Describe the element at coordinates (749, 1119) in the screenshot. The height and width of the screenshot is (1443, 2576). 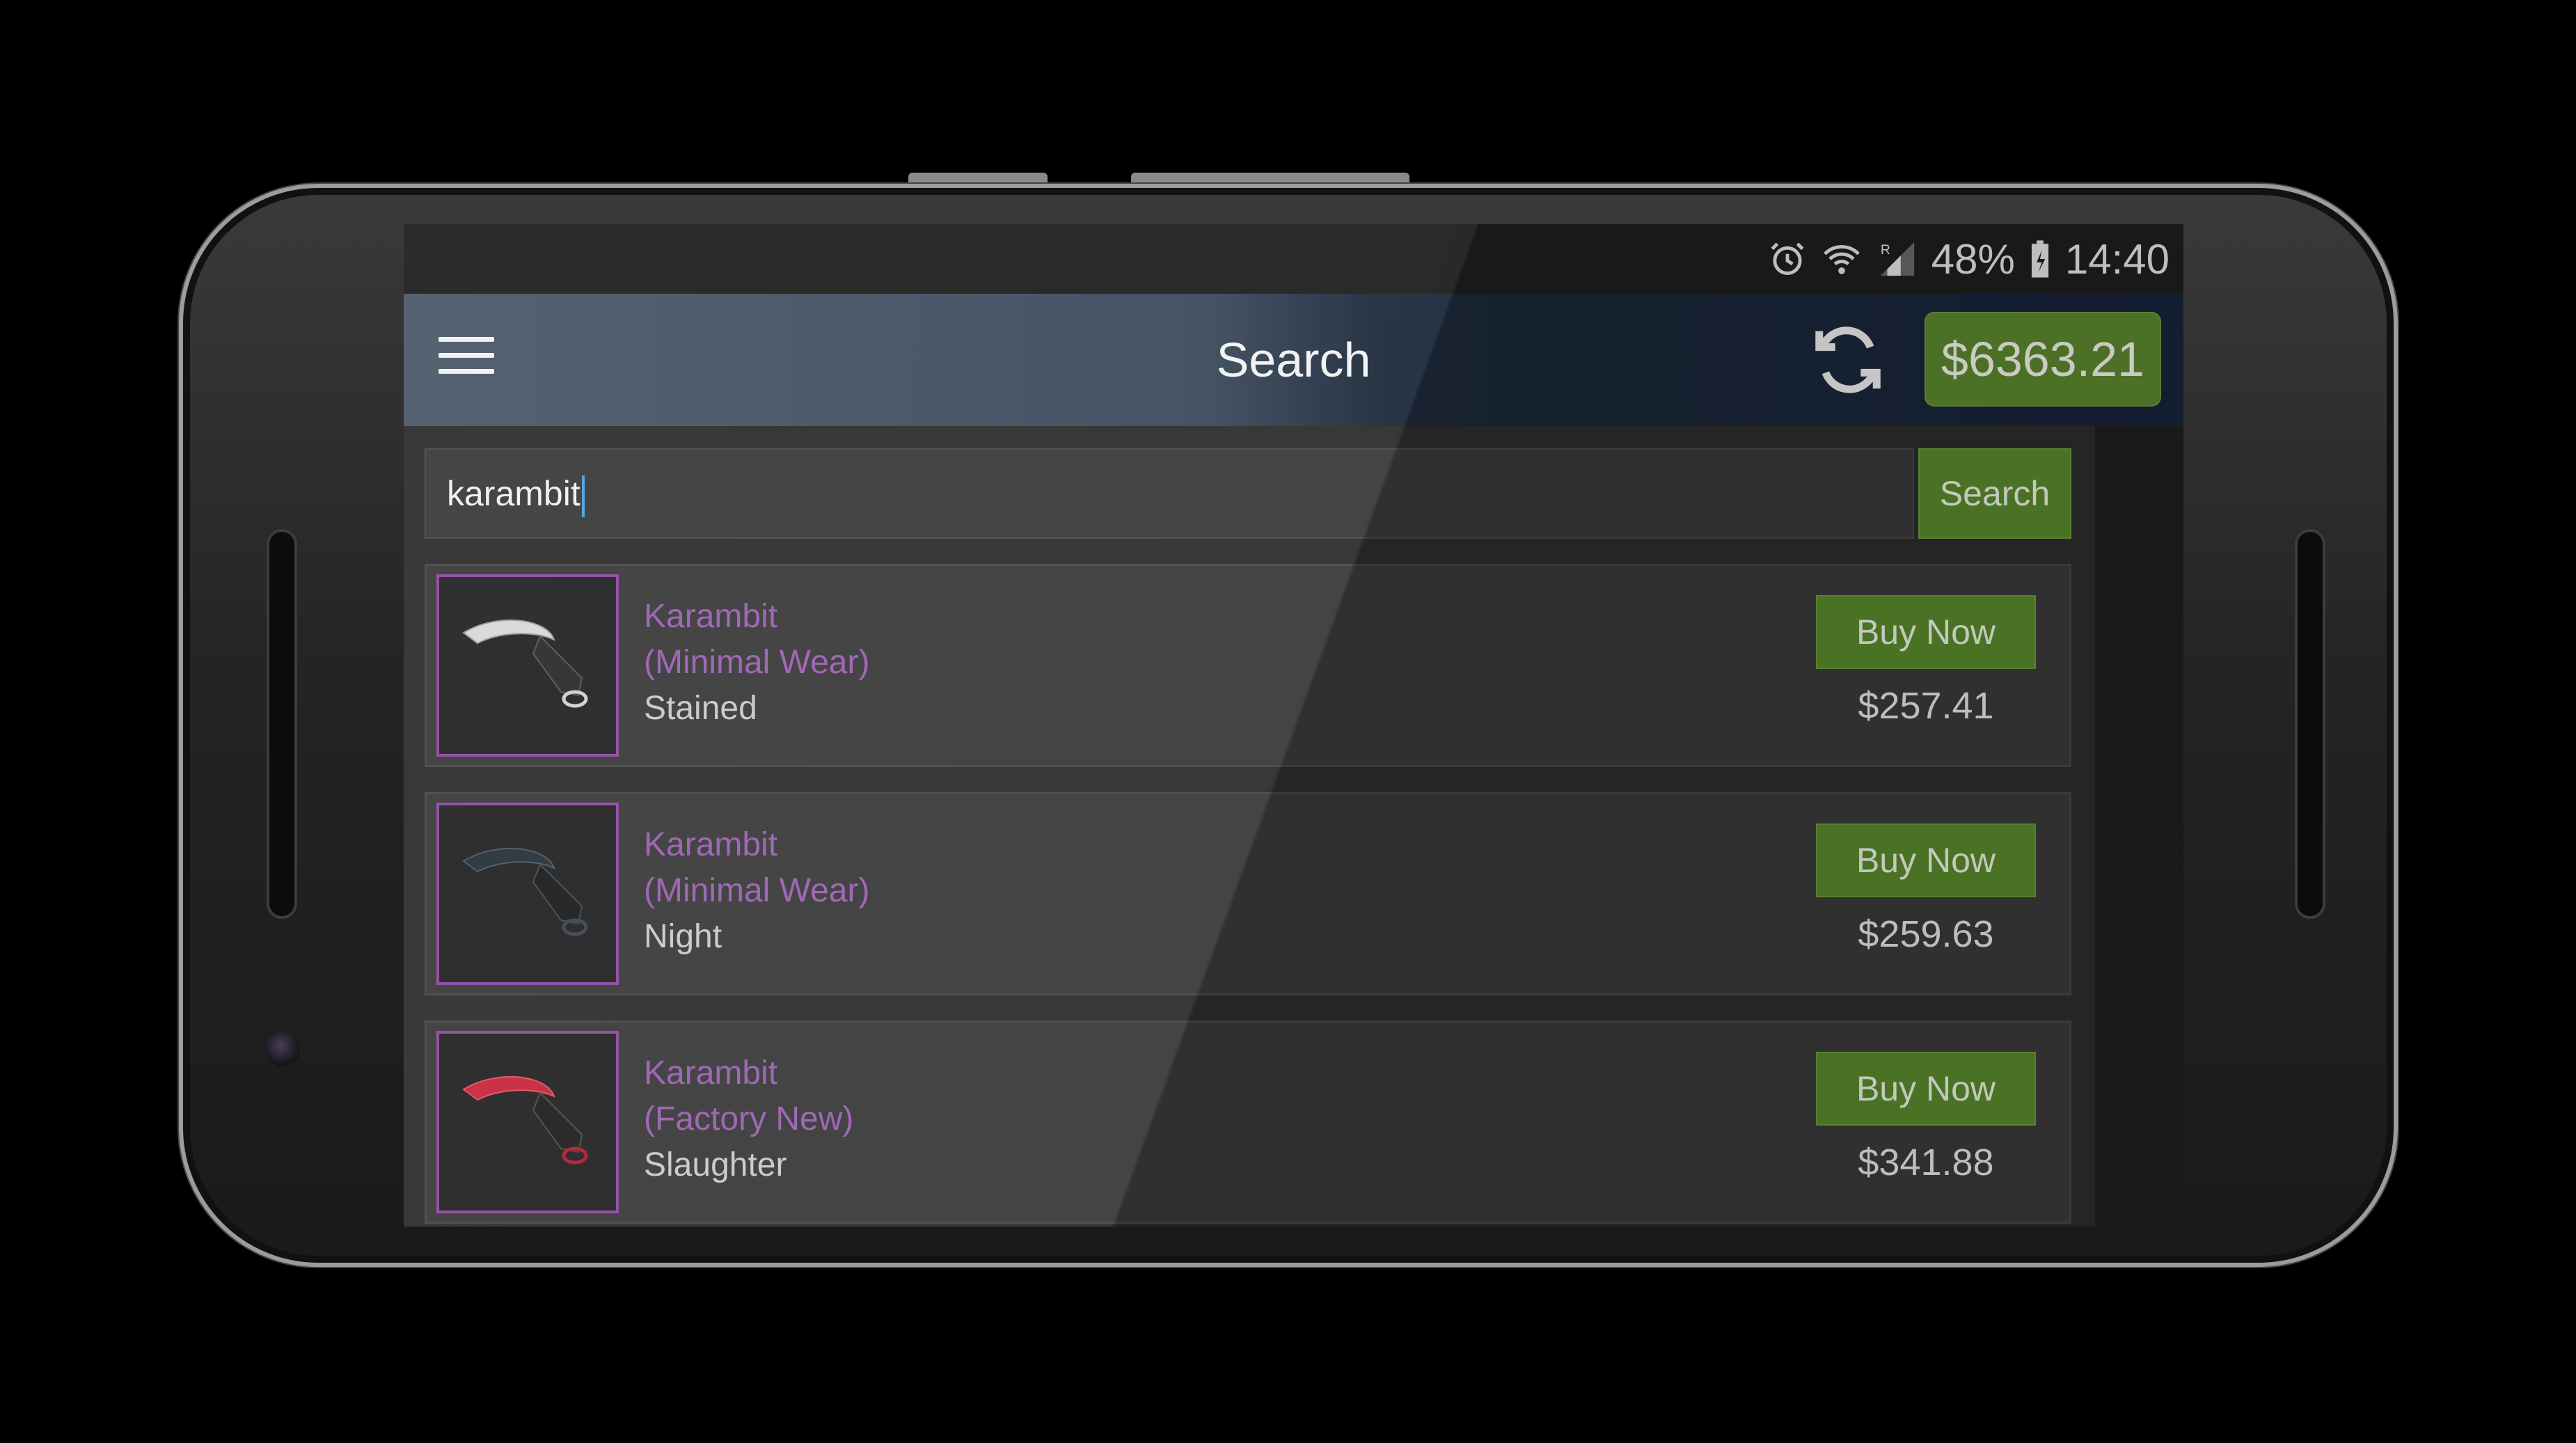
I see `item-wear: (Factory New)` at that location.